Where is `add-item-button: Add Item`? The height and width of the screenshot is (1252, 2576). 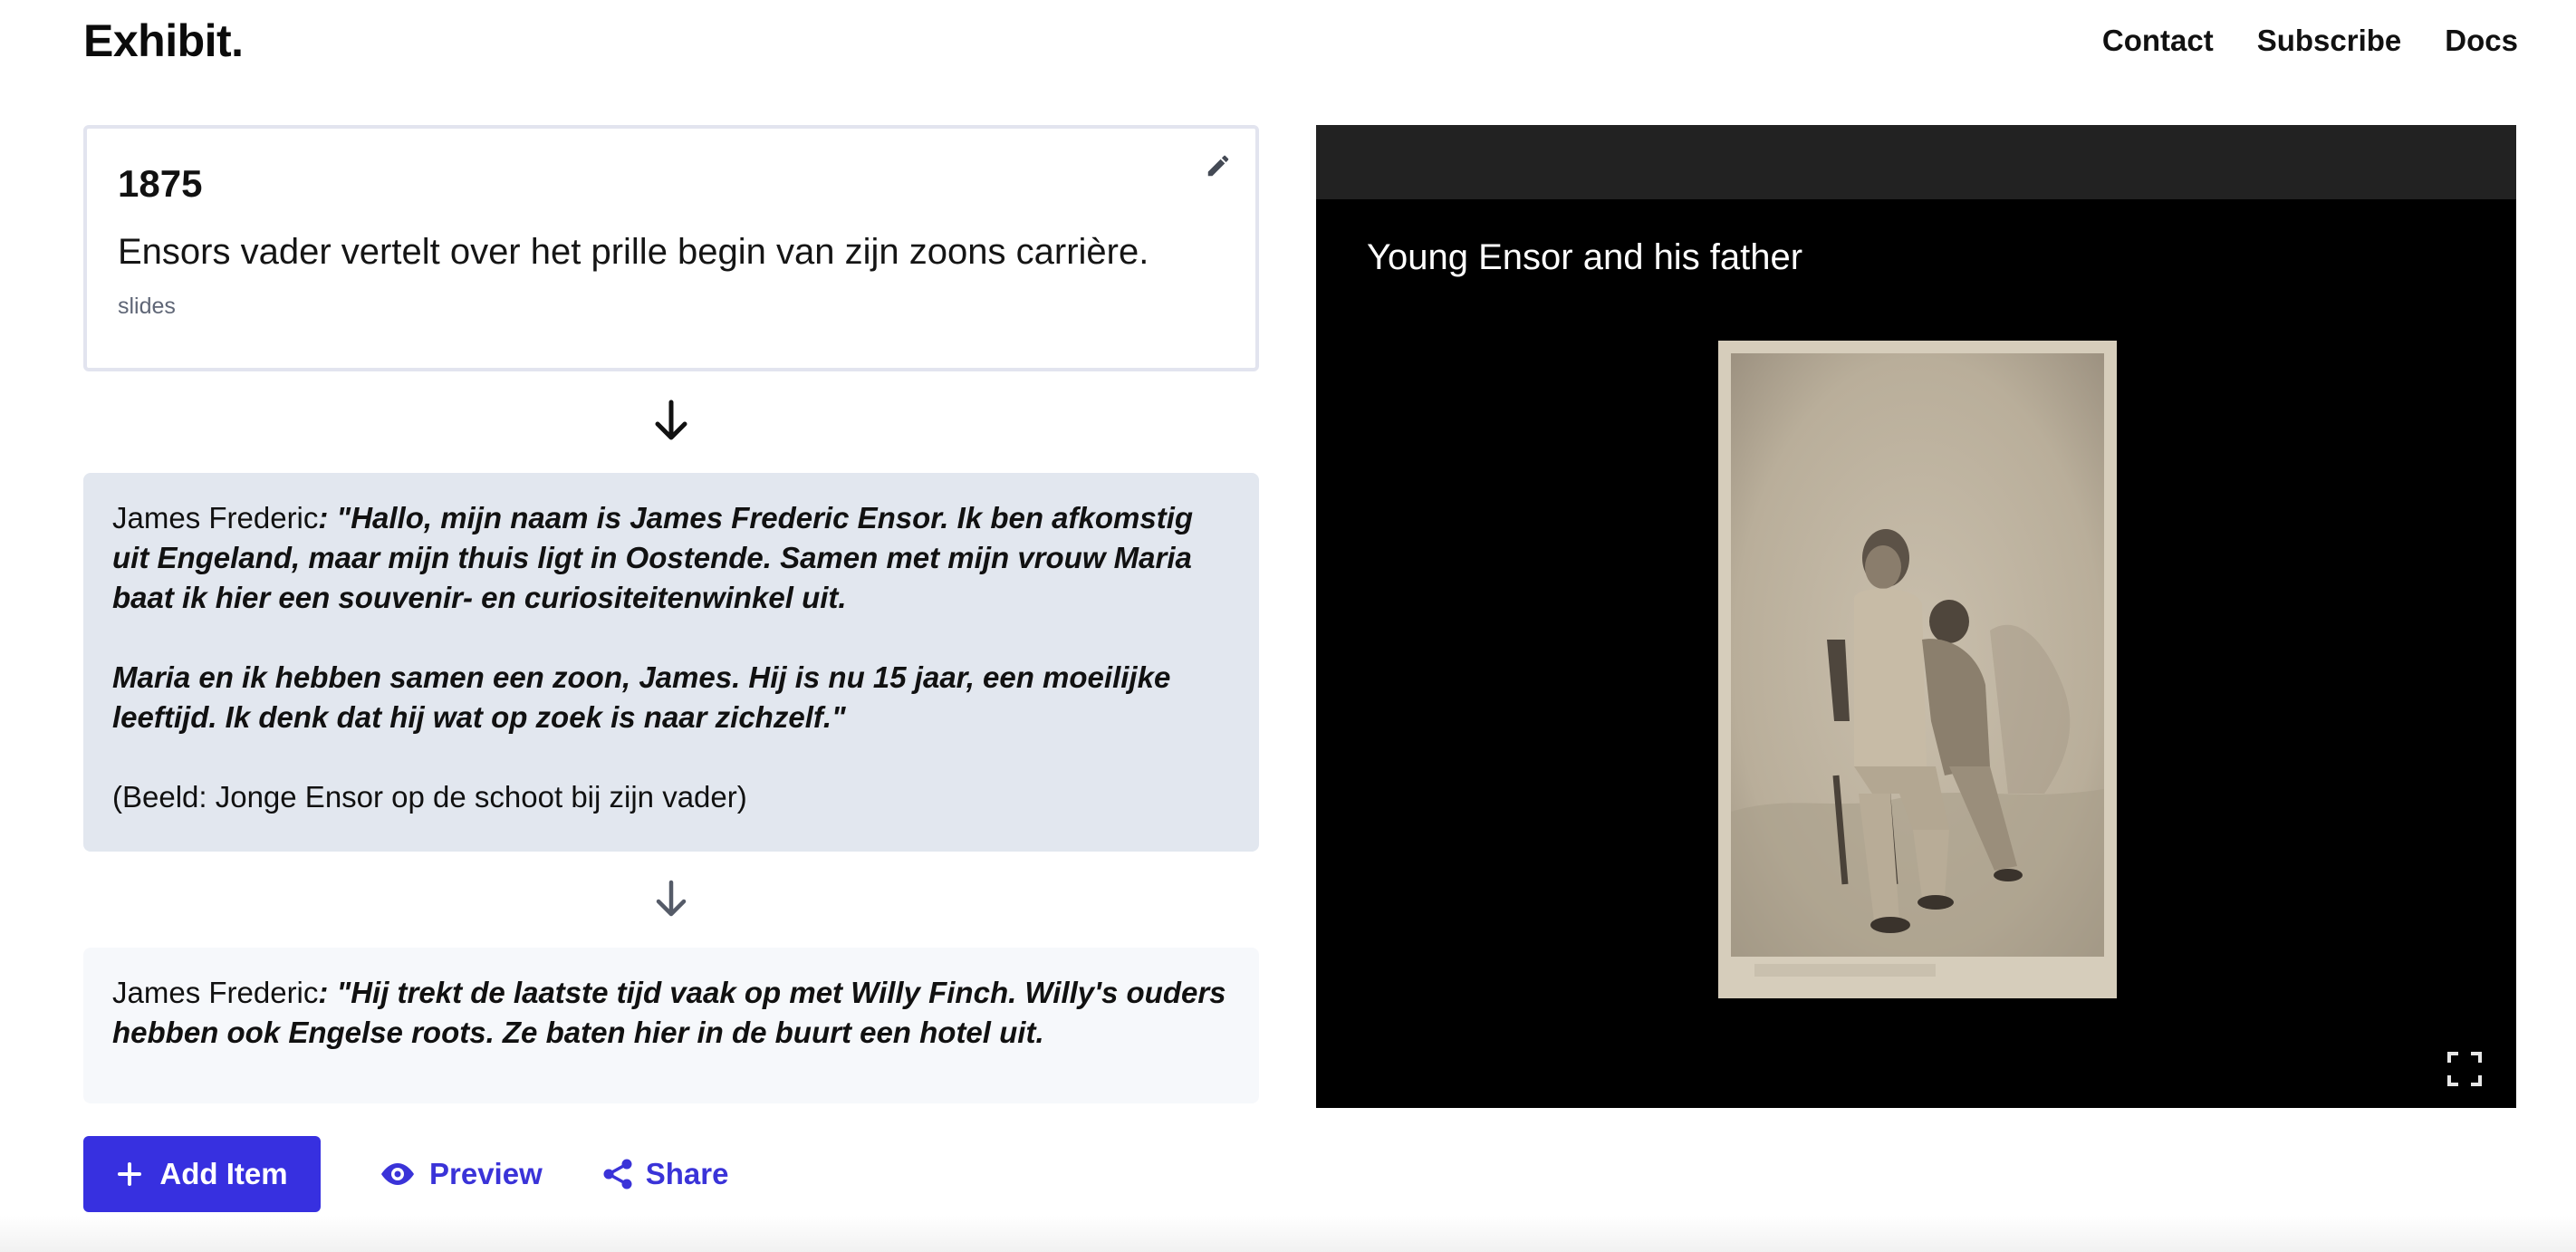
add-item-button: Add Item is located at coordinates (202, 1174).